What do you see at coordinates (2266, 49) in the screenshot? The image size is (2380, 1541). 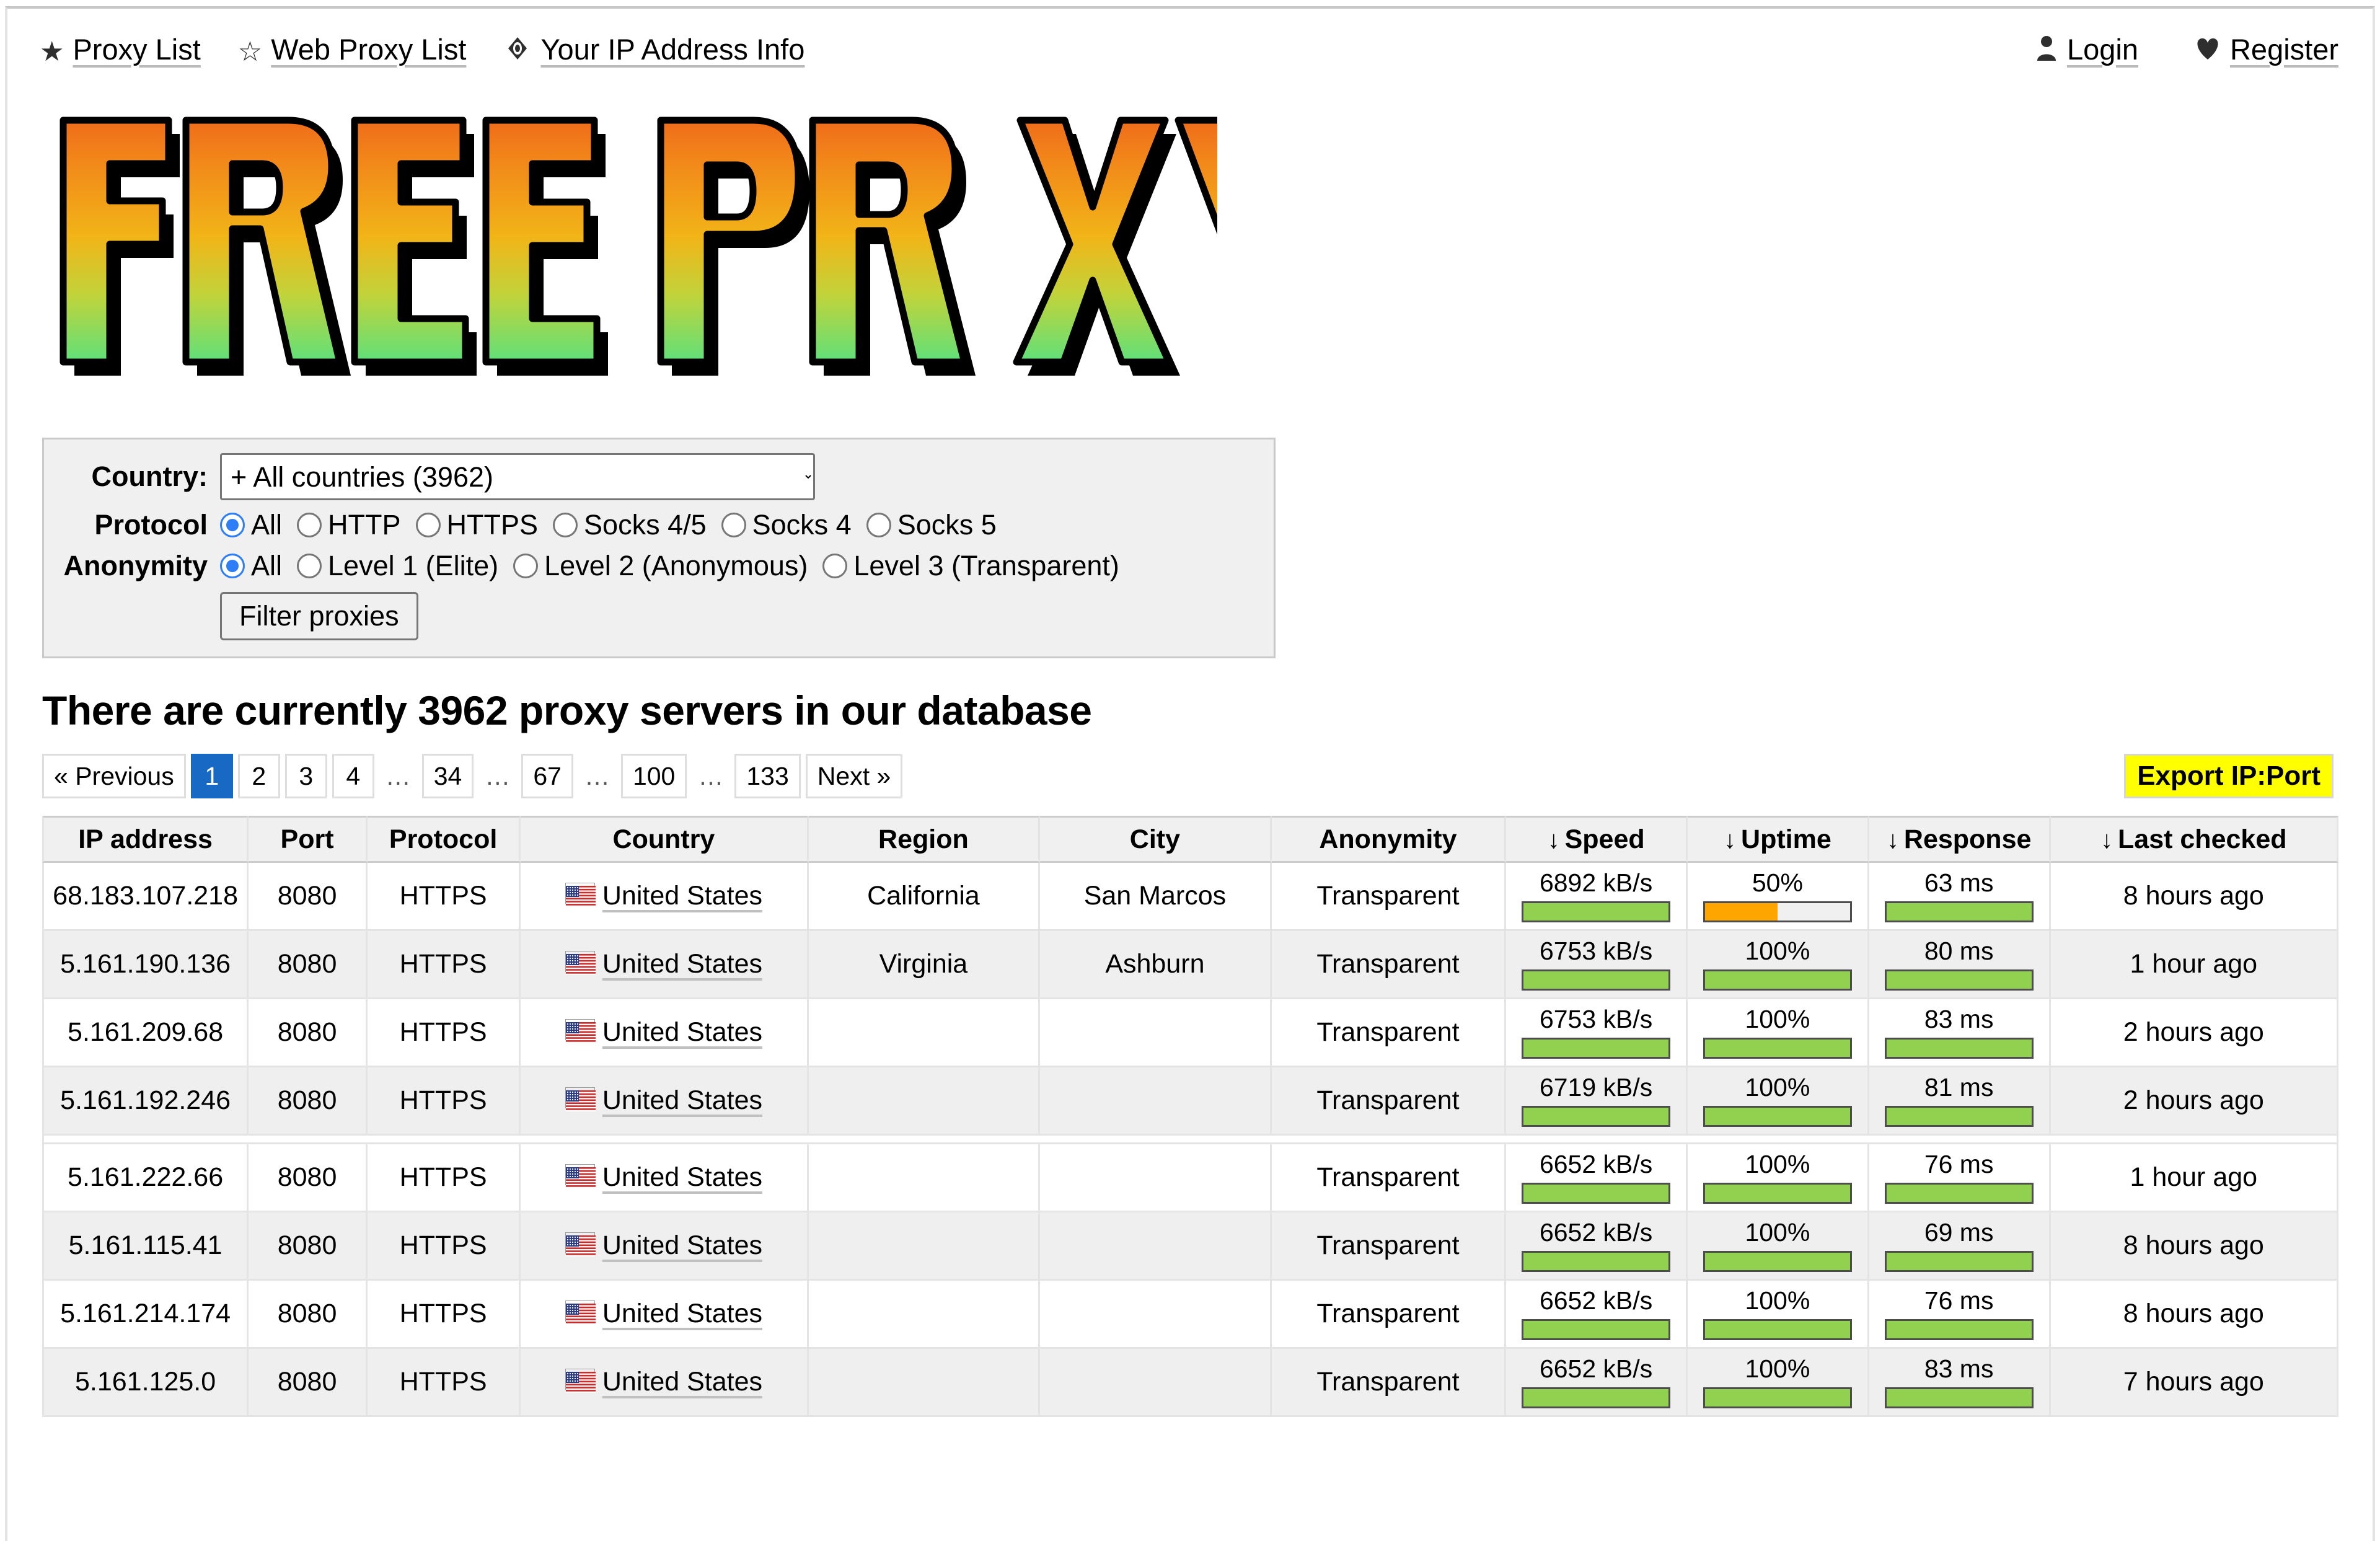 I see `nav-item-register: Register` at bounding box center [2266, 49].